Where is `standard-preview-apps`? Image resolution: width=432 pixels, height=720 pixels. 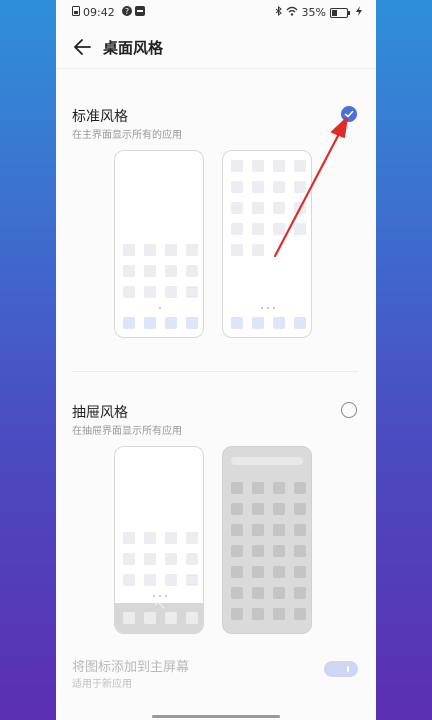 standard-preview-apps is located at coordinates (267, 244).